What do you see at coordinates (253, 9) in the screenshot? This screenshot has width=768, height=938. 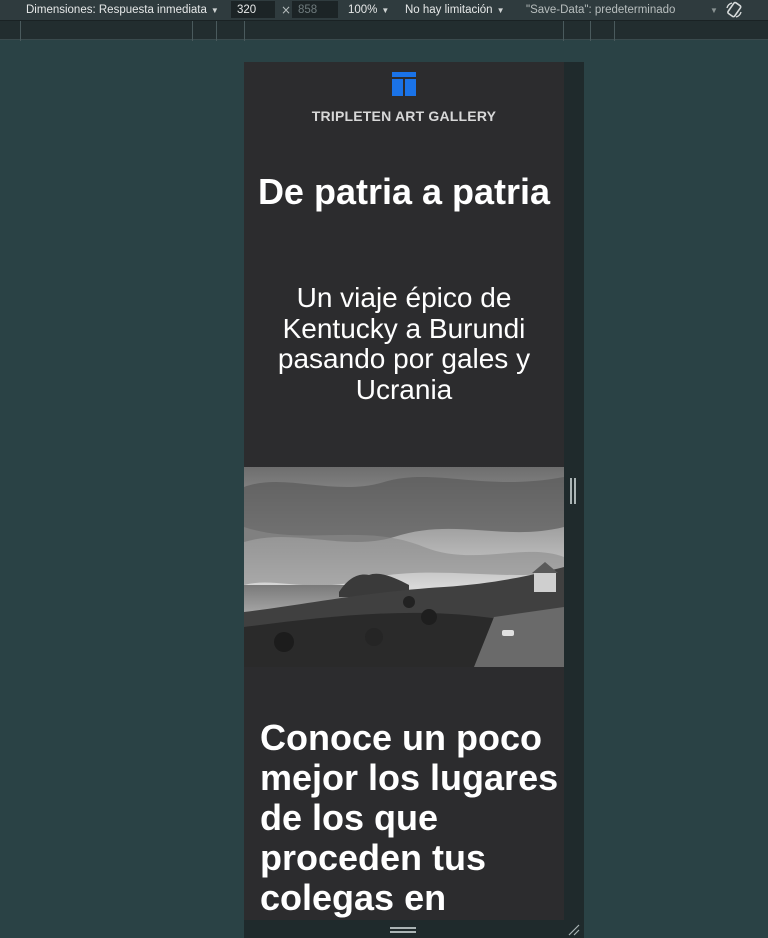 I see `width-input: 320` at bounding box center [253, 9].